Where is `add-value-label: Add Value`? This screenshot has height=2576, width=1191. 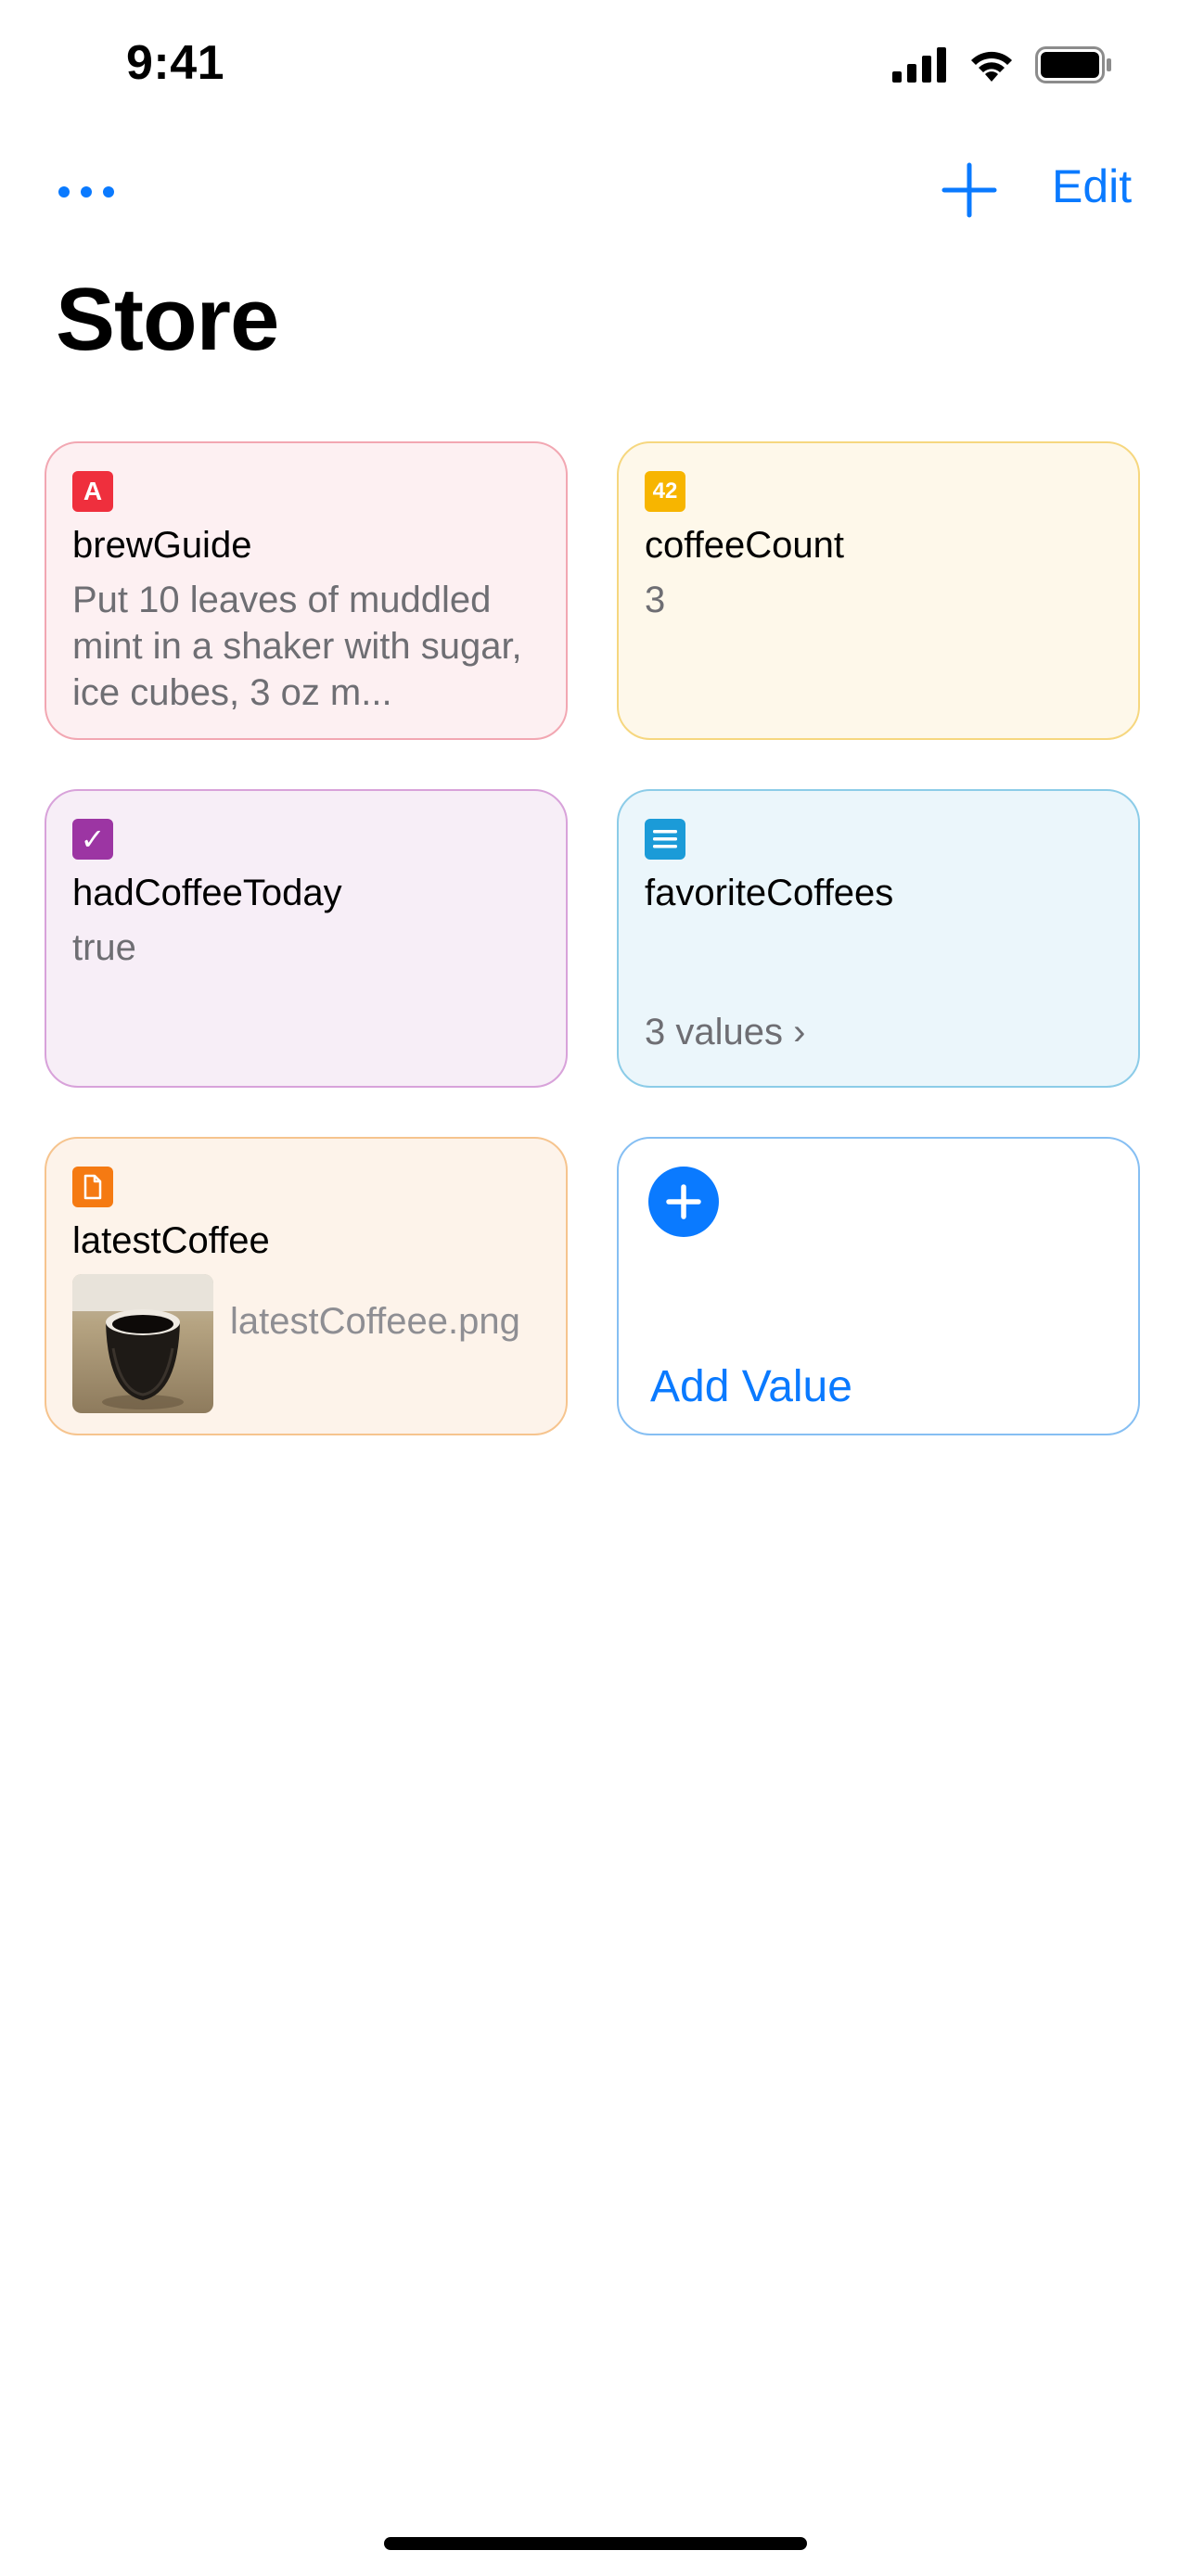
add-value-label: Add Value is located at coordinates (751, 1386).